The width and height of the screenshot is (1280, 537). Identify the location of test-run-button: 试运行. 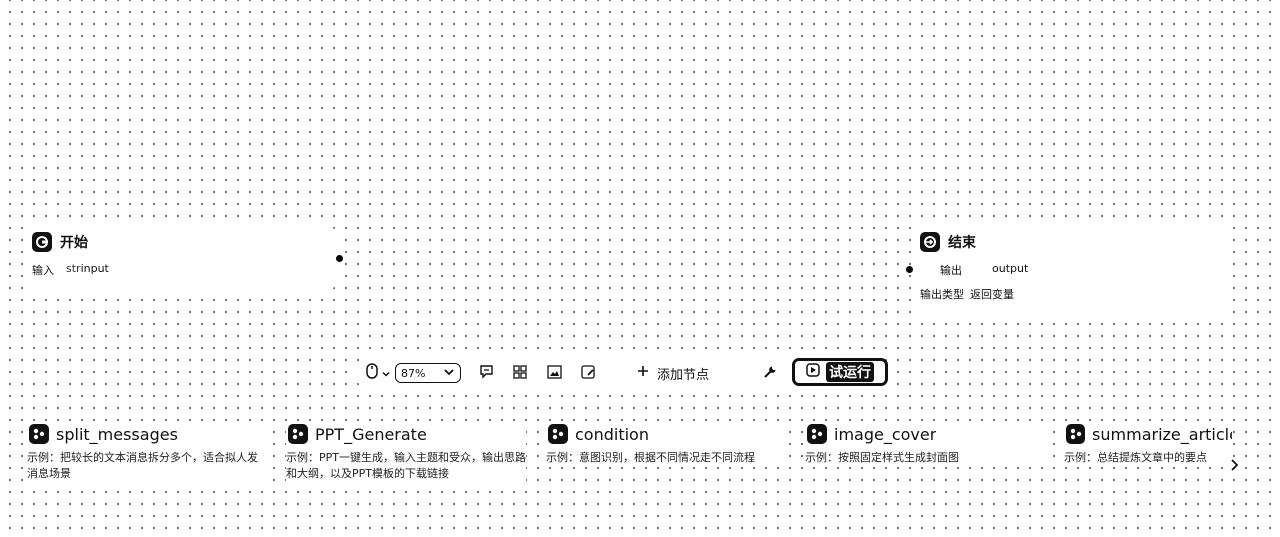
(840, 372).